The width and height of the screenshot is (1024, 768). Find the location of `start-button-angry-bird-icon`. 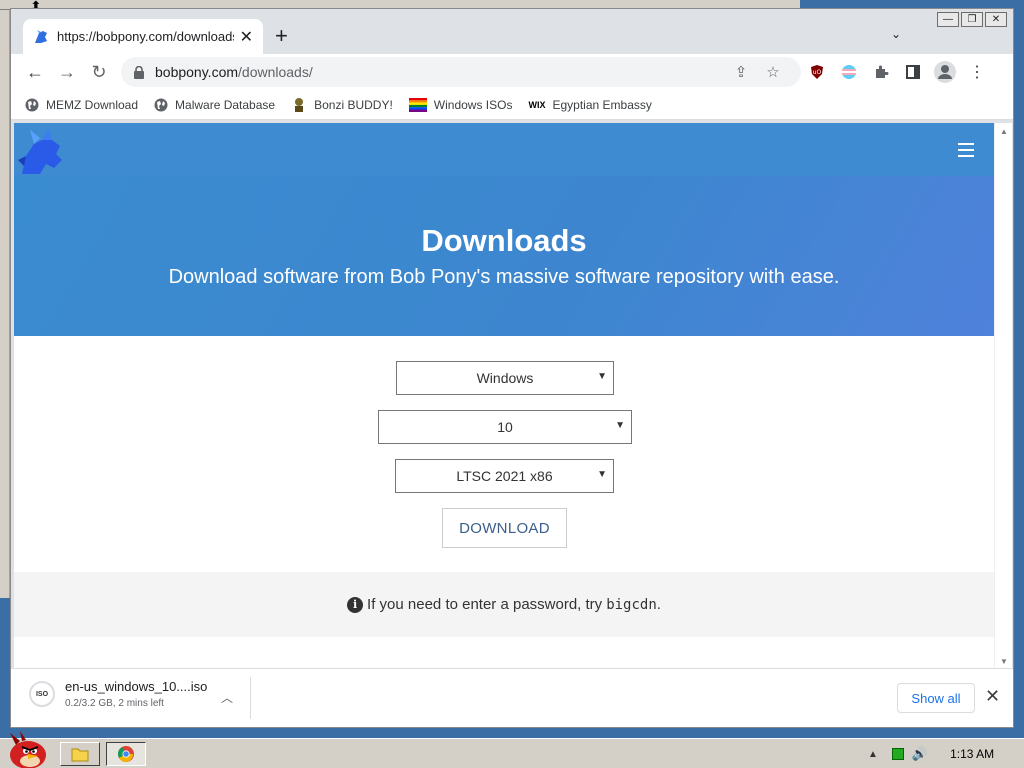

start-button-angry-bird-icon is located at coordinates (26, 749).